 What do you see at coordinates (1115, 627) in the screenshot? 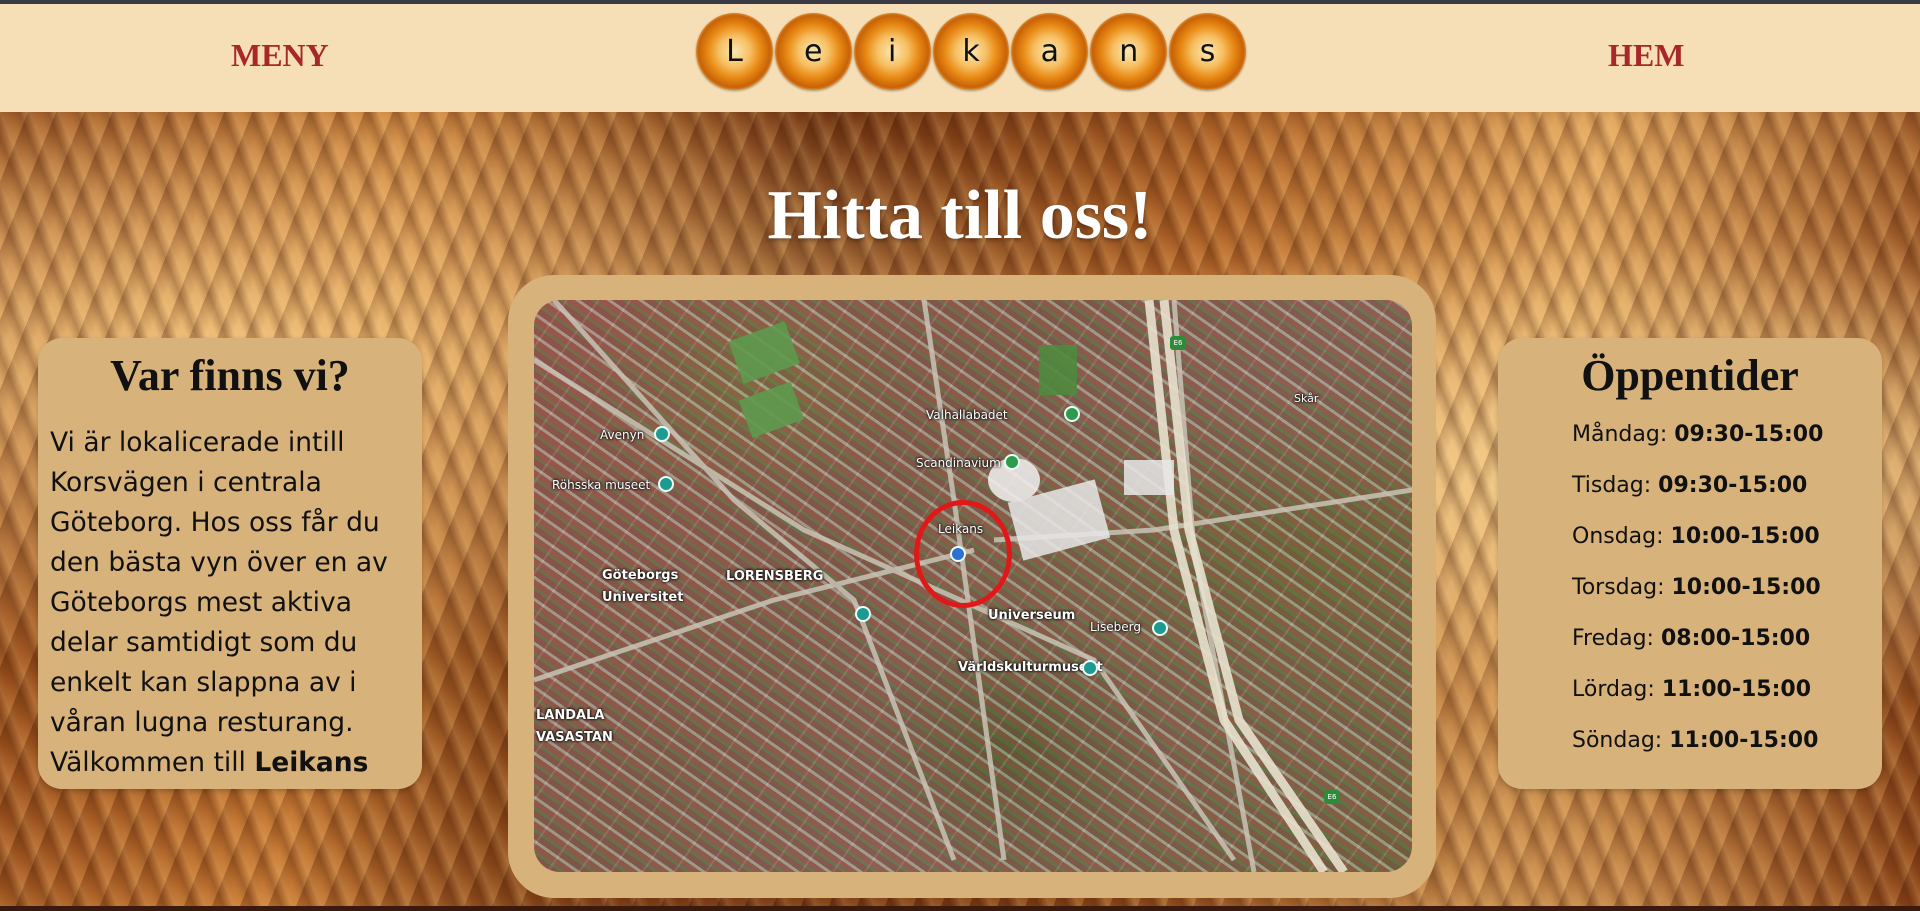
I see `map-label-liseberg: Liseberg` at bounding box center [1115, 627].